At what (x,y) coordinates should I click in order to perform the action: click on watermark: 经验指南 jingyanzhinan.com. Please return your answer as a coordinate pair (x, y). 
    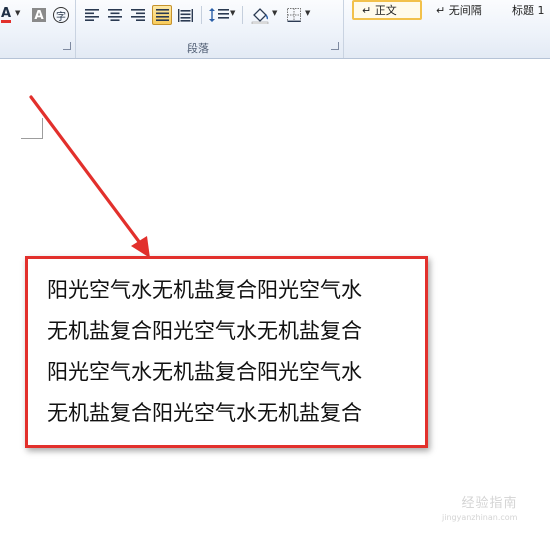
    Looking at the image, I should click on (479, 507).